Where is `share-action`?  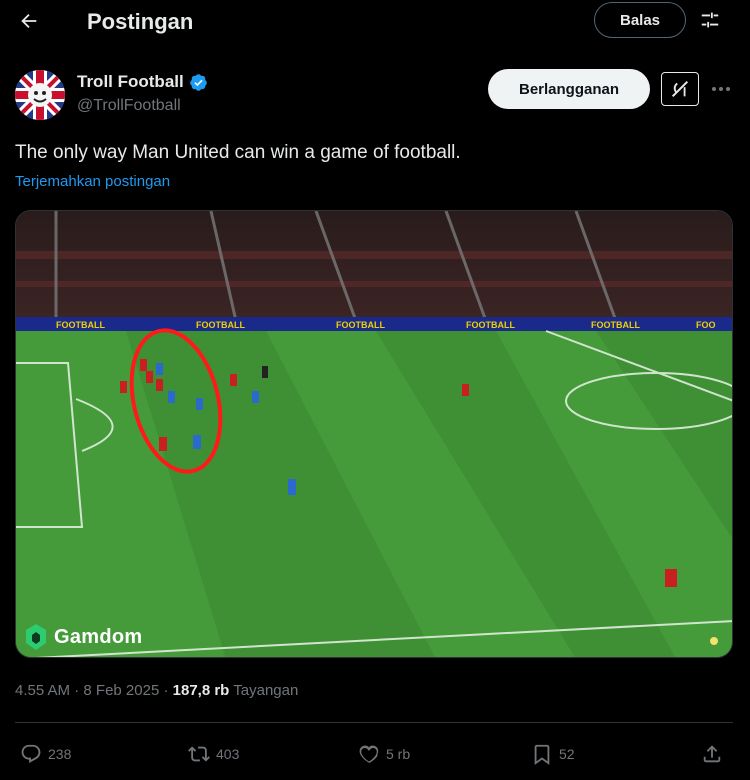 share-action is located at coordinates (712, 754).